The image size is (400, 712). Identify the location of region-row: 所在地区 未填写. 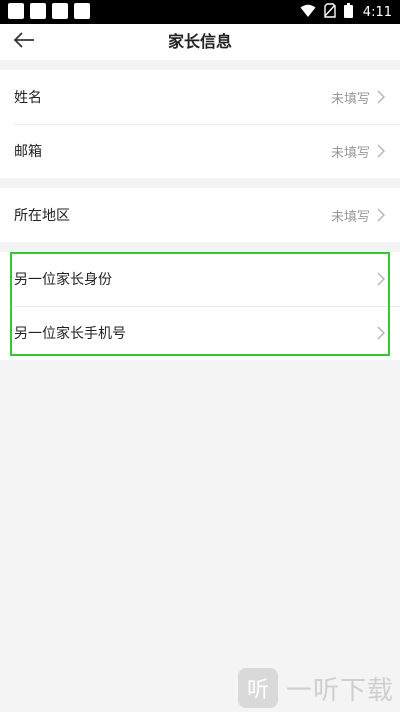
(200, 215).